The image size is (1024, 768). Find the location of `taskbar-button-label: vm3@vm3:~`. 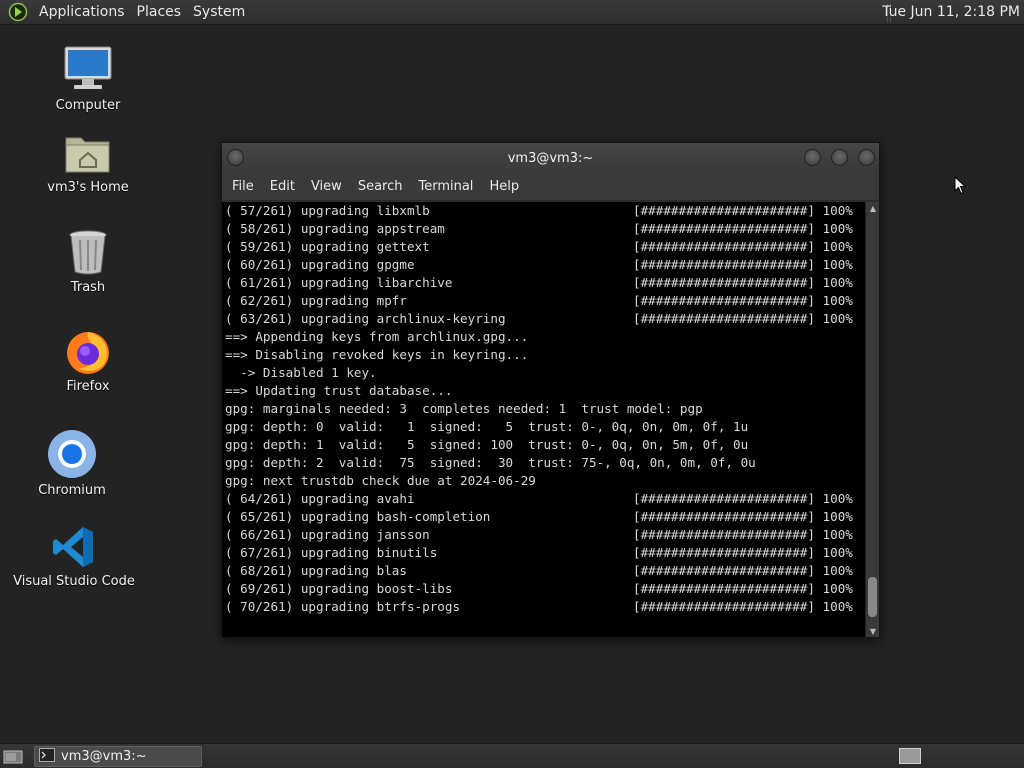

taskbar-button-label: vm3@vm3:~ is located at coordinates (104, 756).